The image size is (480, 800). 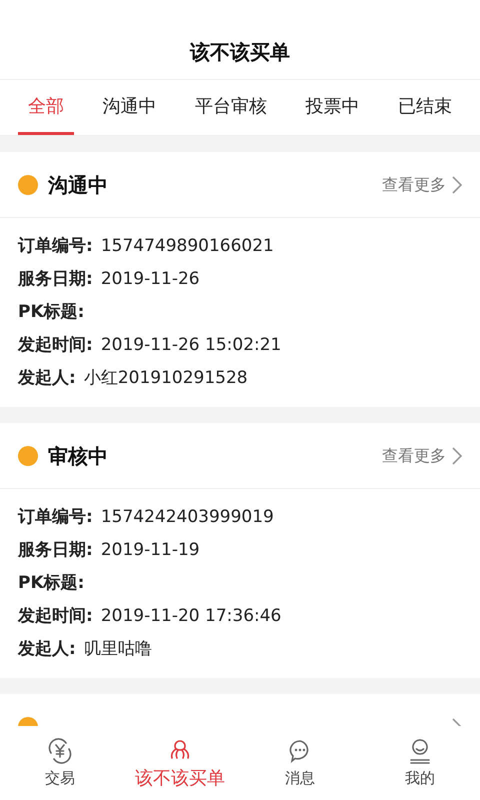 What do you see at coordinates (191, 616) in the screenshot?
I see `field-value: 2019-11-20 17:36:46` at bounding box center [191, 616].